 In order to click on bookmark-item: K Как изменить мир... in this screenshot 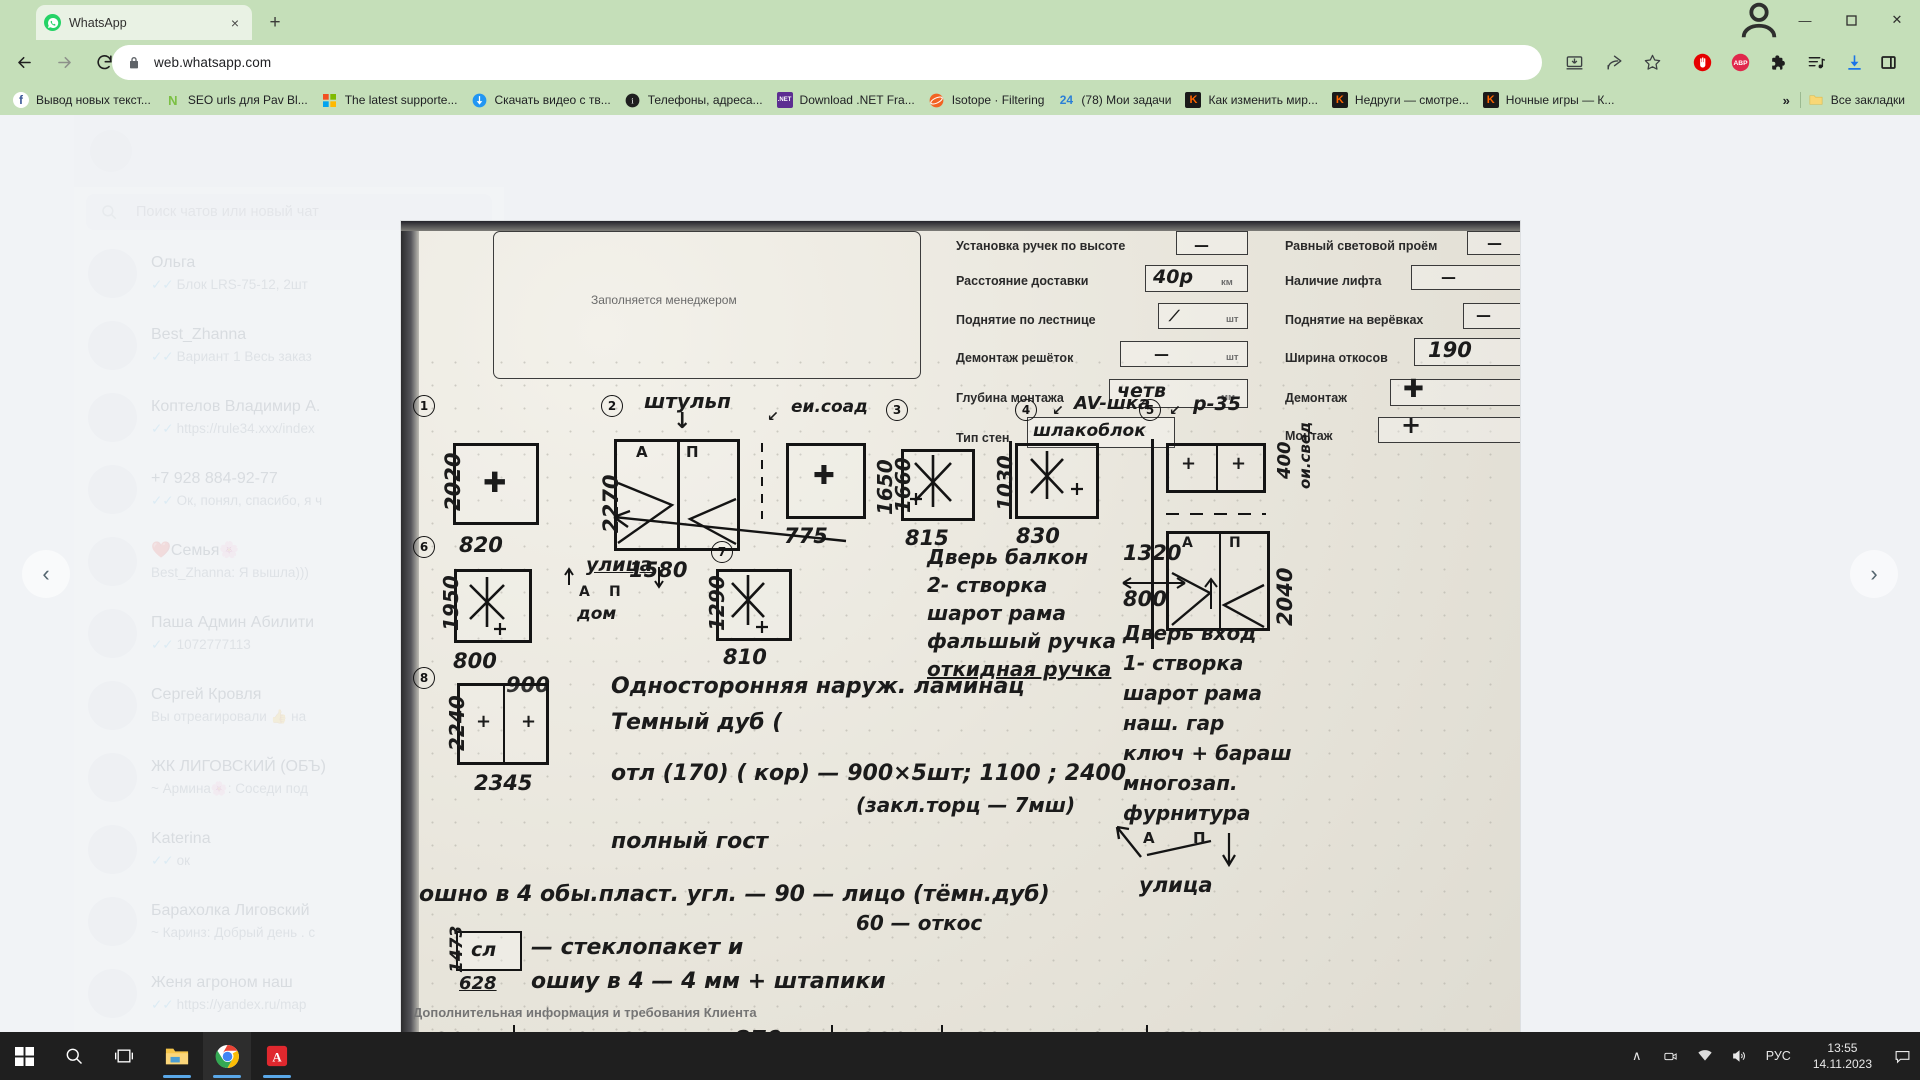, I will do `click(1251, 100)`.